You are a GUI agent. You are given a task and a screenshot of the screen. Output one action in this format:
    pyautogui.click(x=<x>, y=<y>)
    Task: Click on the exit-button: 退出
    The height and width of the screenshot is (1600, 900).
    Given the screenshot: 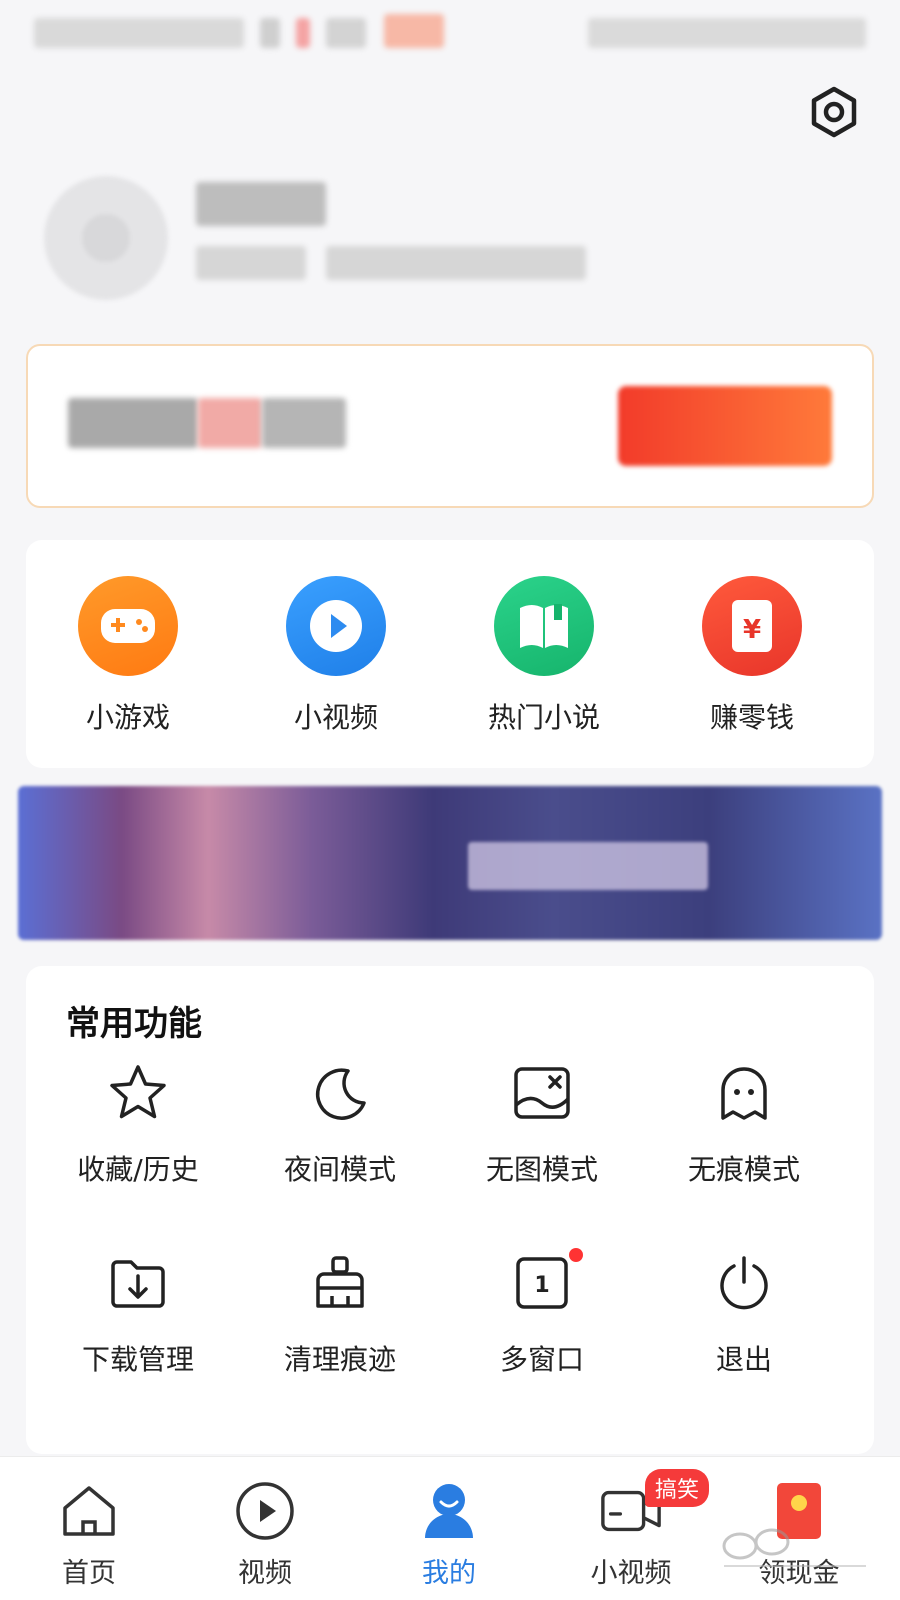 What is the action you would take?
    pyautogui.click(x=744, y=1323)
    